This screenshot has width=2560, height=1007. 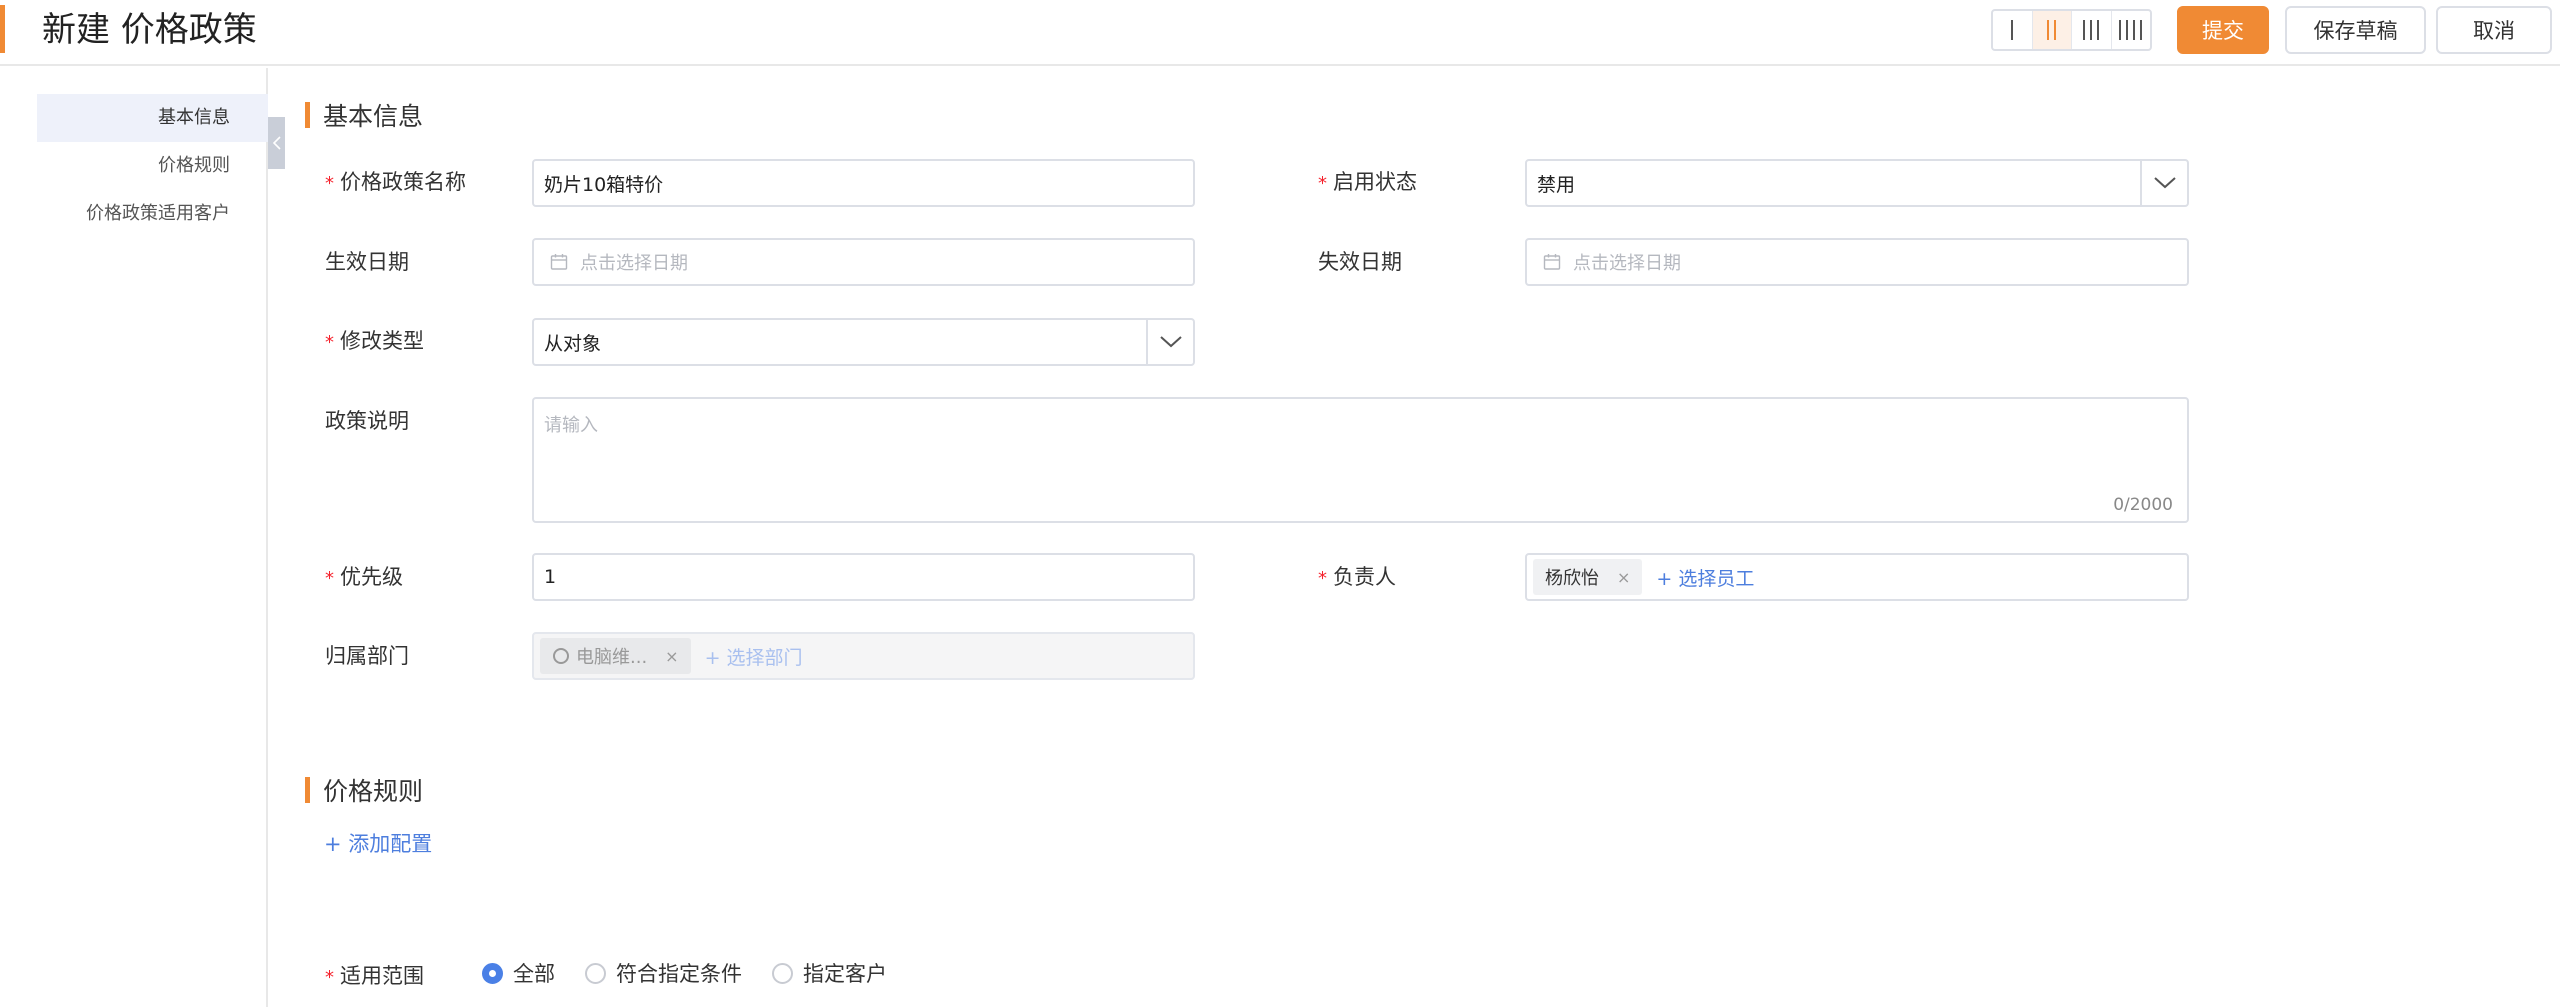 What do you see at coordinates (371, 577) in the screenshot?
I see `label-text: 优先级` at bounding box center [371, 577].